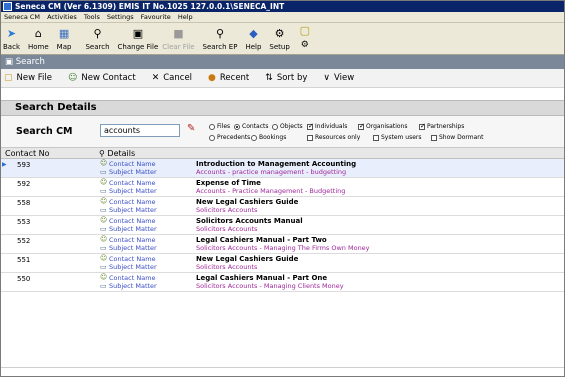 Image resolution: width=565 pixels, height=377 pixels. What do you see at coordinates (120, 17) in the screenshot?
I see `menu-settings: Settings` at bounding box center [120, 17].